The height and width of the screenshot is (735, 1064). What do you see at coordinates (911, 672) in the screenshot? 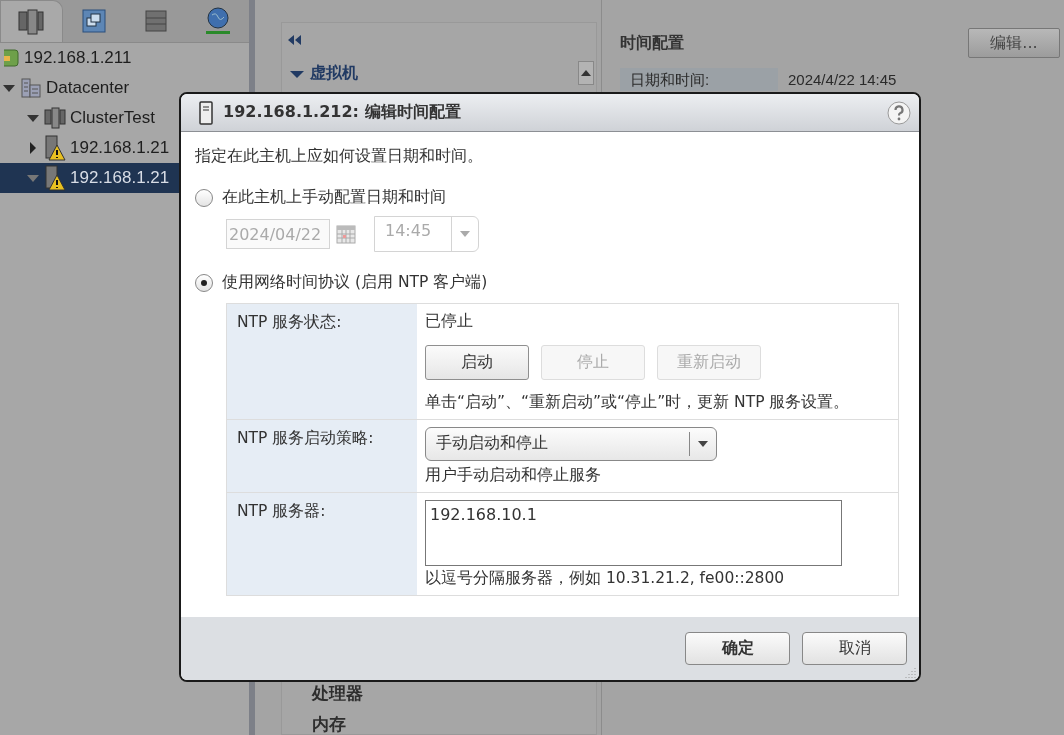
I see `resize-grip-icon` at bounding box center [911, 672].